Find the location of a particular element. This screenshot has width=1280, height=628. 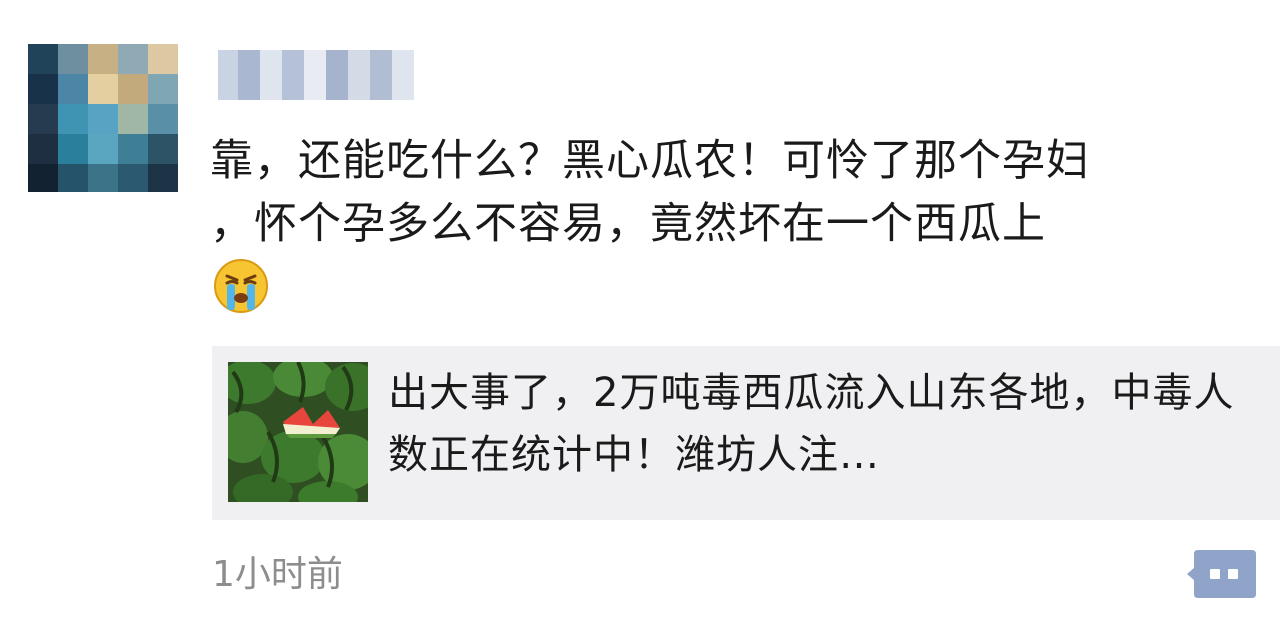

author-name is located at coordinates (316, 75).